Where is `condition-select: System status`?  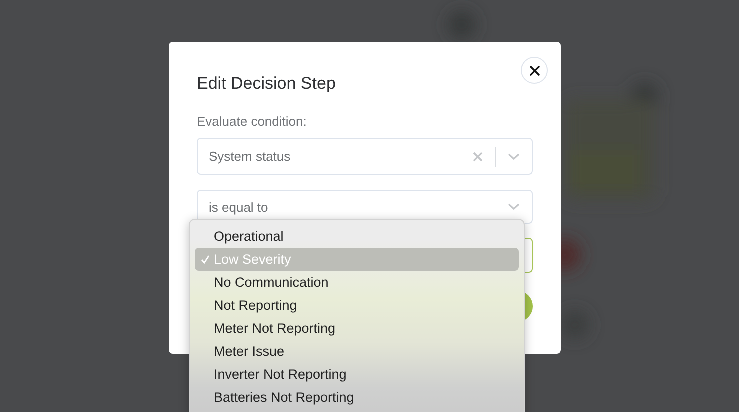
condition-select: System status is located at coordinates (365, 156).